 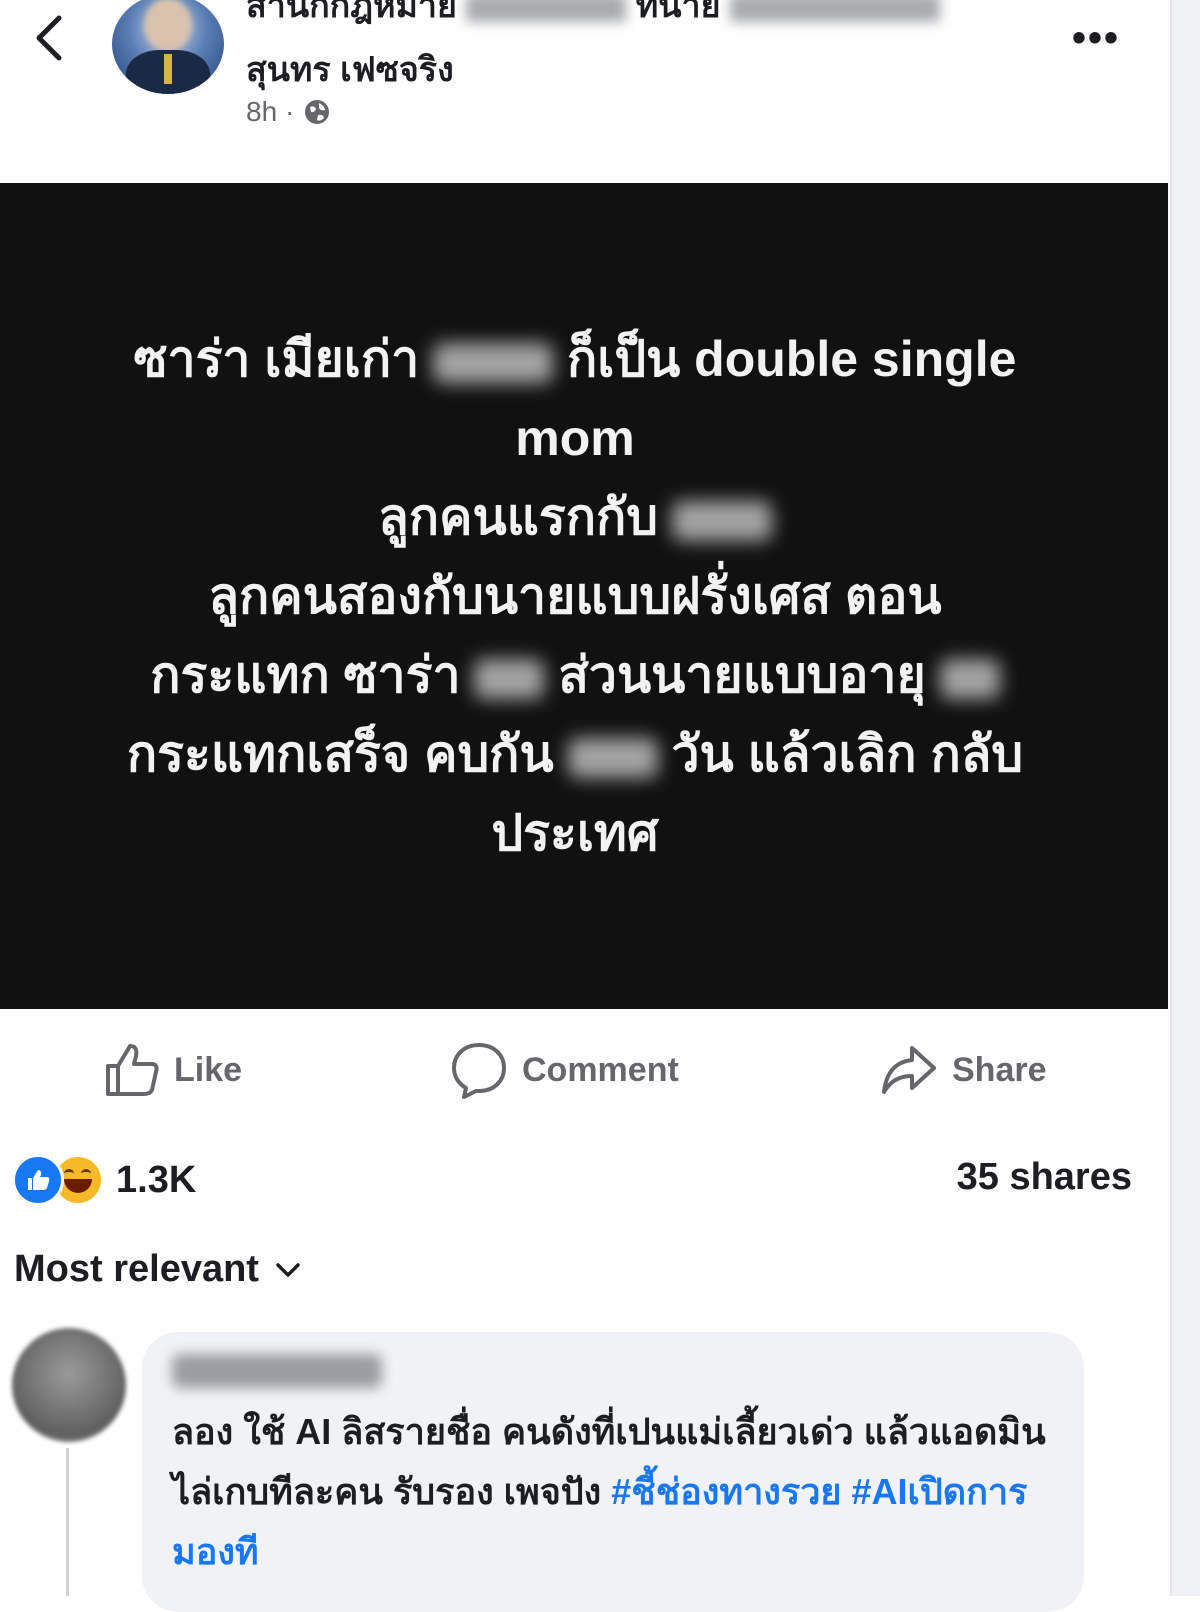 I want to click on commenter-avatar, so click(x=69, y=1385).